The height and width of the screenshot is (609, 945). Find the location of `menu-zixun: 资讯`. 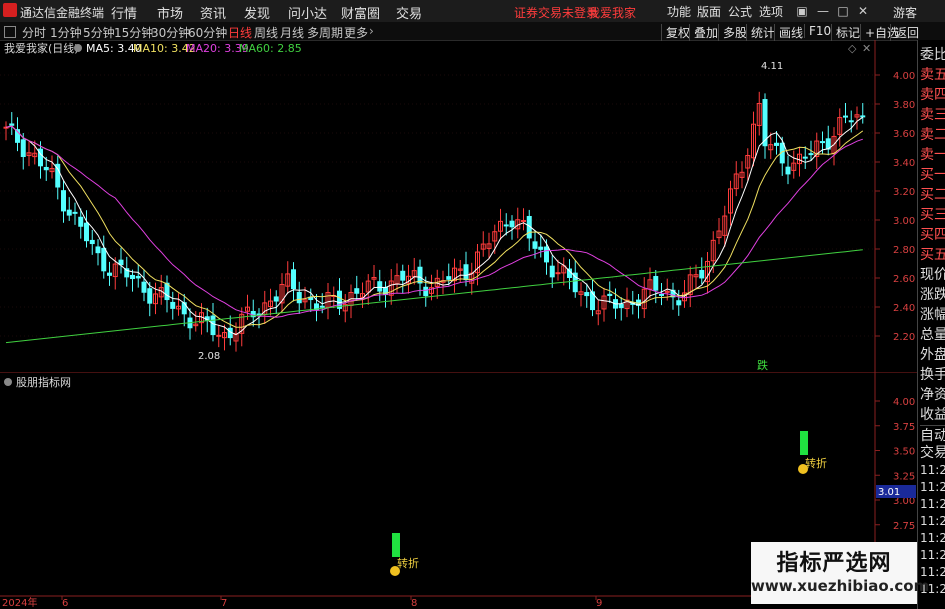

menu-zixun: 资讯 is located at coordinates (213, 12).